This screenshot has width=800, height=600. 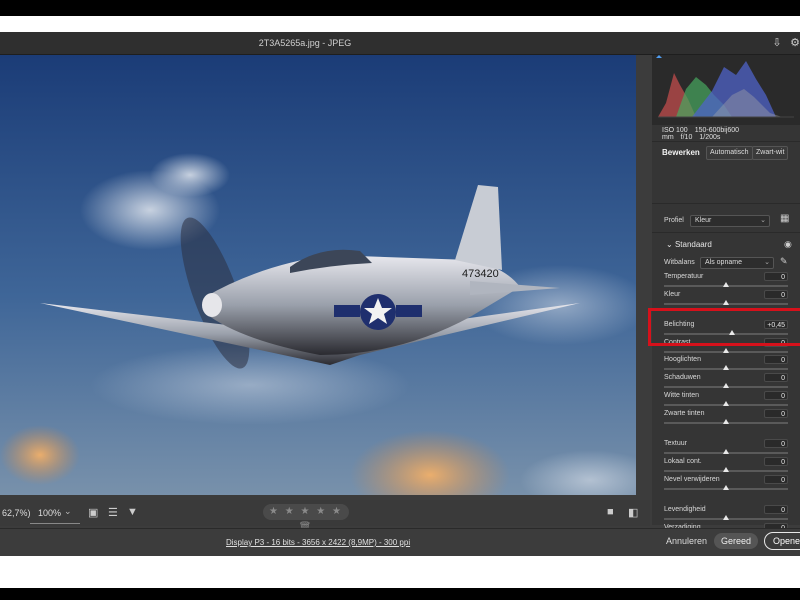 What do you see at coordinates (777, 43) in the screenshot?
I see `export-icon: ⇩` at bounding box center [777, 43].